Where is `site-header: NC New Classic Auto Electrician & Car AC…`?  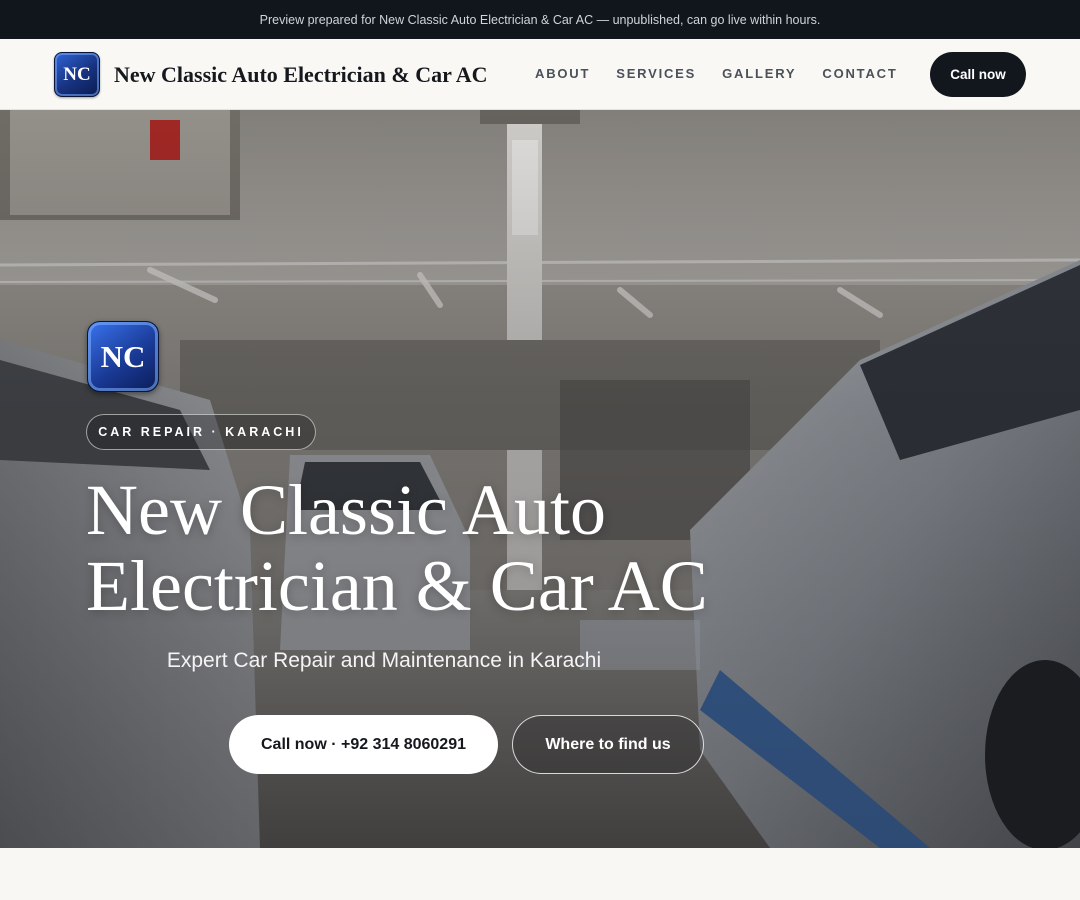
site-header: NC New Classic Auto Electrician & Car AC… is located at coordinates (540, 74).